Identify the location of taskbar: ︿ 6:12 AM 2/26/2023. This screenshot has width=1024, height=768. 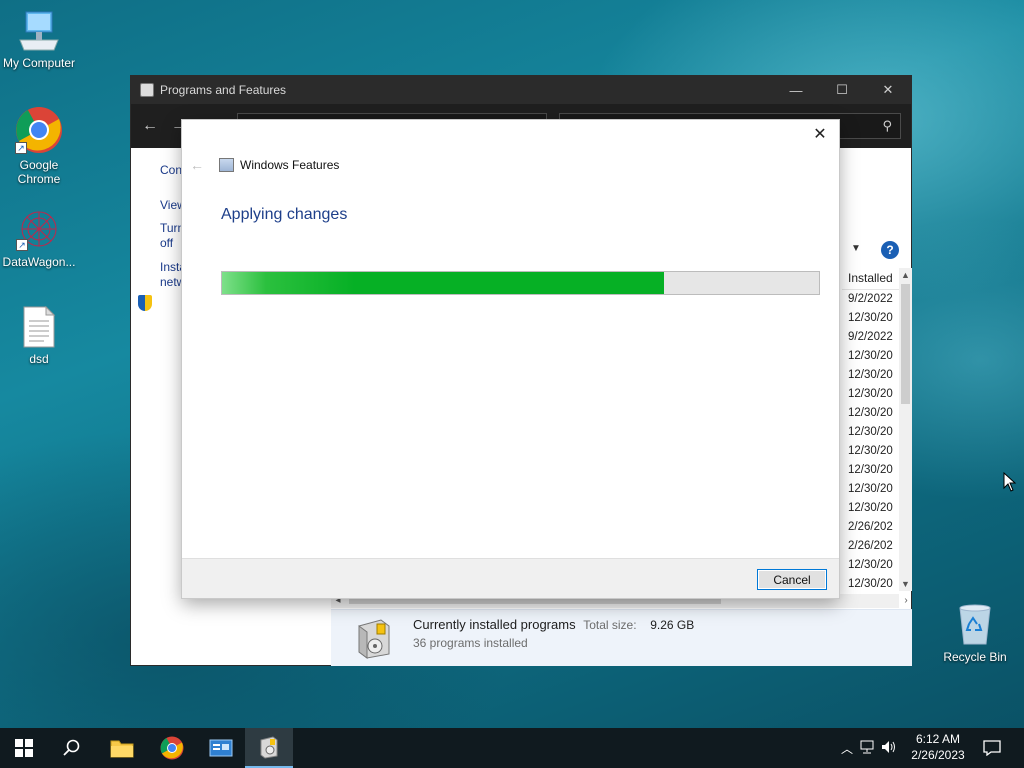
(512, 748).